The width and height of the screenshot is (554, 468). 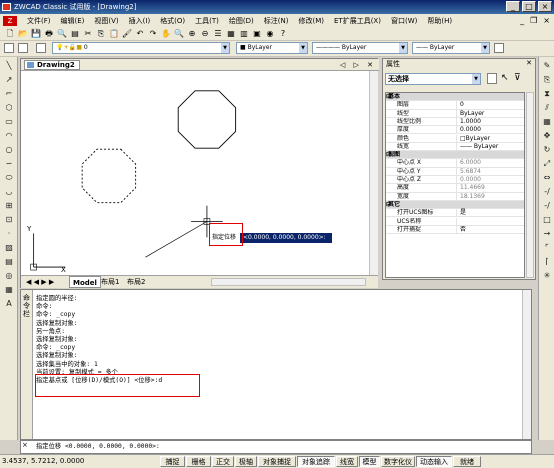 I want to click on command-scrollbar, so click(x=526, y=364).